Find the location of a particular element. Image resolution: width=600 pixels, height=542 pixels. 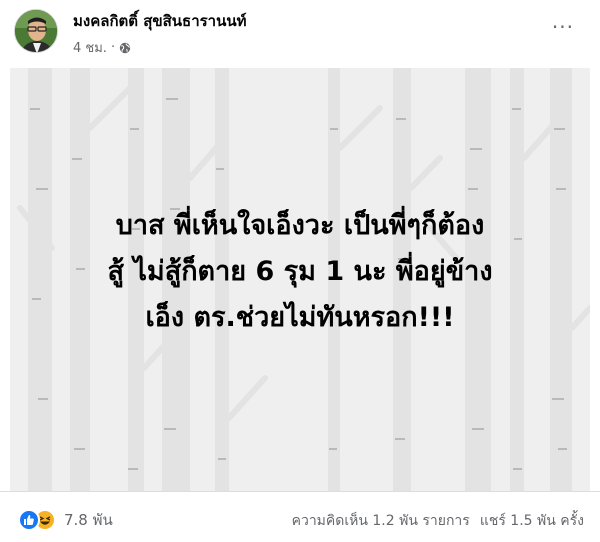

post-time: 4 ชม. is located at coordinates (90, 47).